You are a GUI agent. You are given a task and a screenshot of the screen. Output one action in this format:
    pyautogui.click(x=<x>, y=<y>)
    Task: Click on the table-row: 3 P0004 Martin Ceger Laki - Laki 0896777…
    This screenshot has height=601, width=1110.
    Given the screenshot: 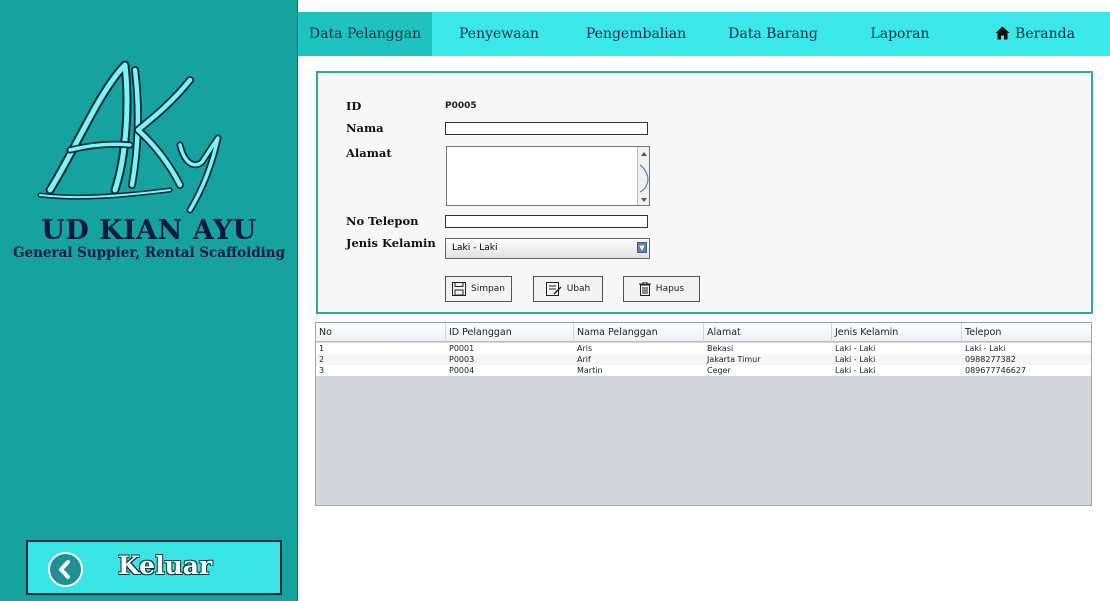 What is the action you would take?
    pyautogui.click(x=703, y=370)
    